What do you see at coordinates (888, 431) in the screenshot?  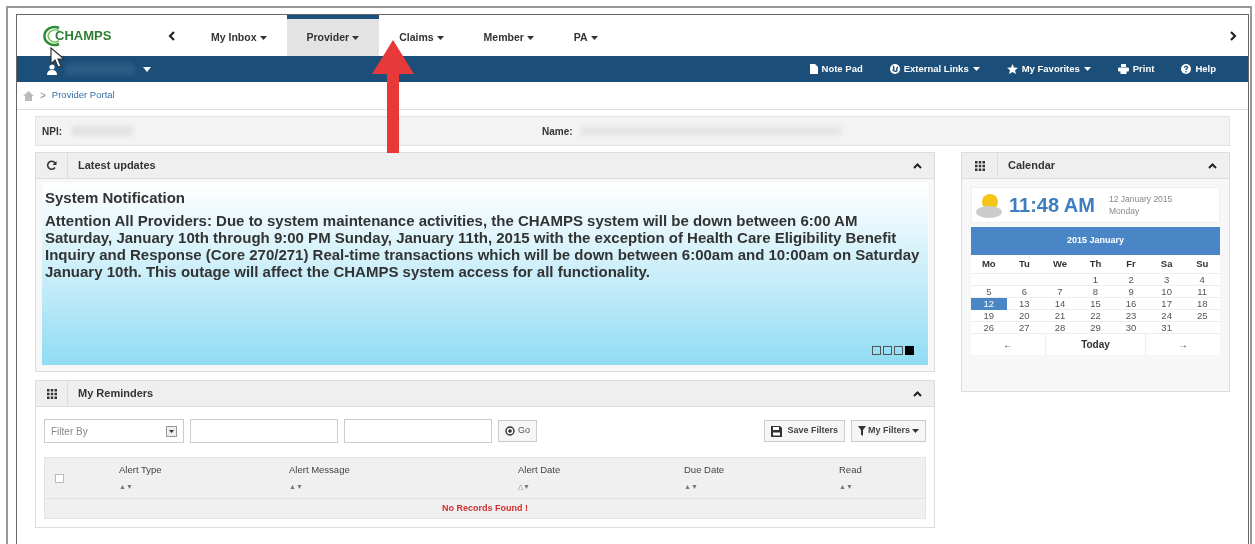 I see `my-filters-button: My Filters` at bounding box center [888, 431].